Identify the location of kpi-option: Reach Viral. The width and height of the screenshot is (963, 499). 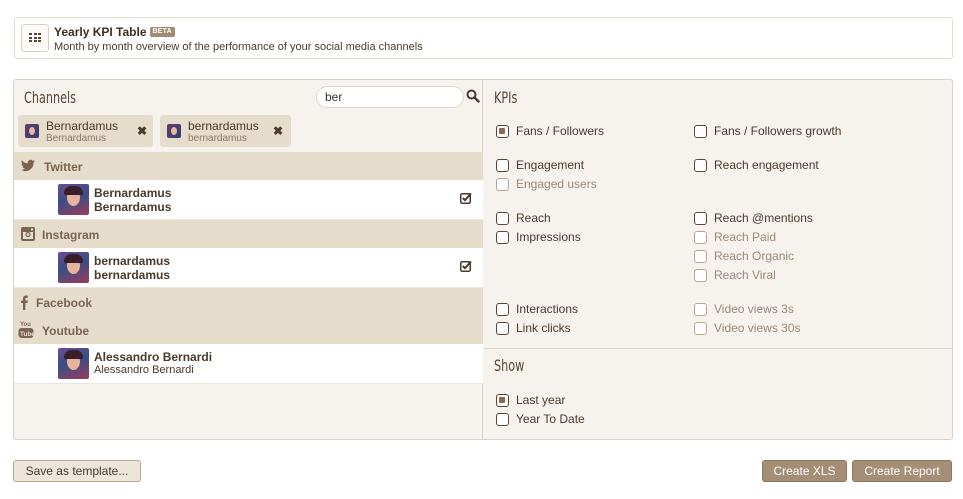
(735, 275).